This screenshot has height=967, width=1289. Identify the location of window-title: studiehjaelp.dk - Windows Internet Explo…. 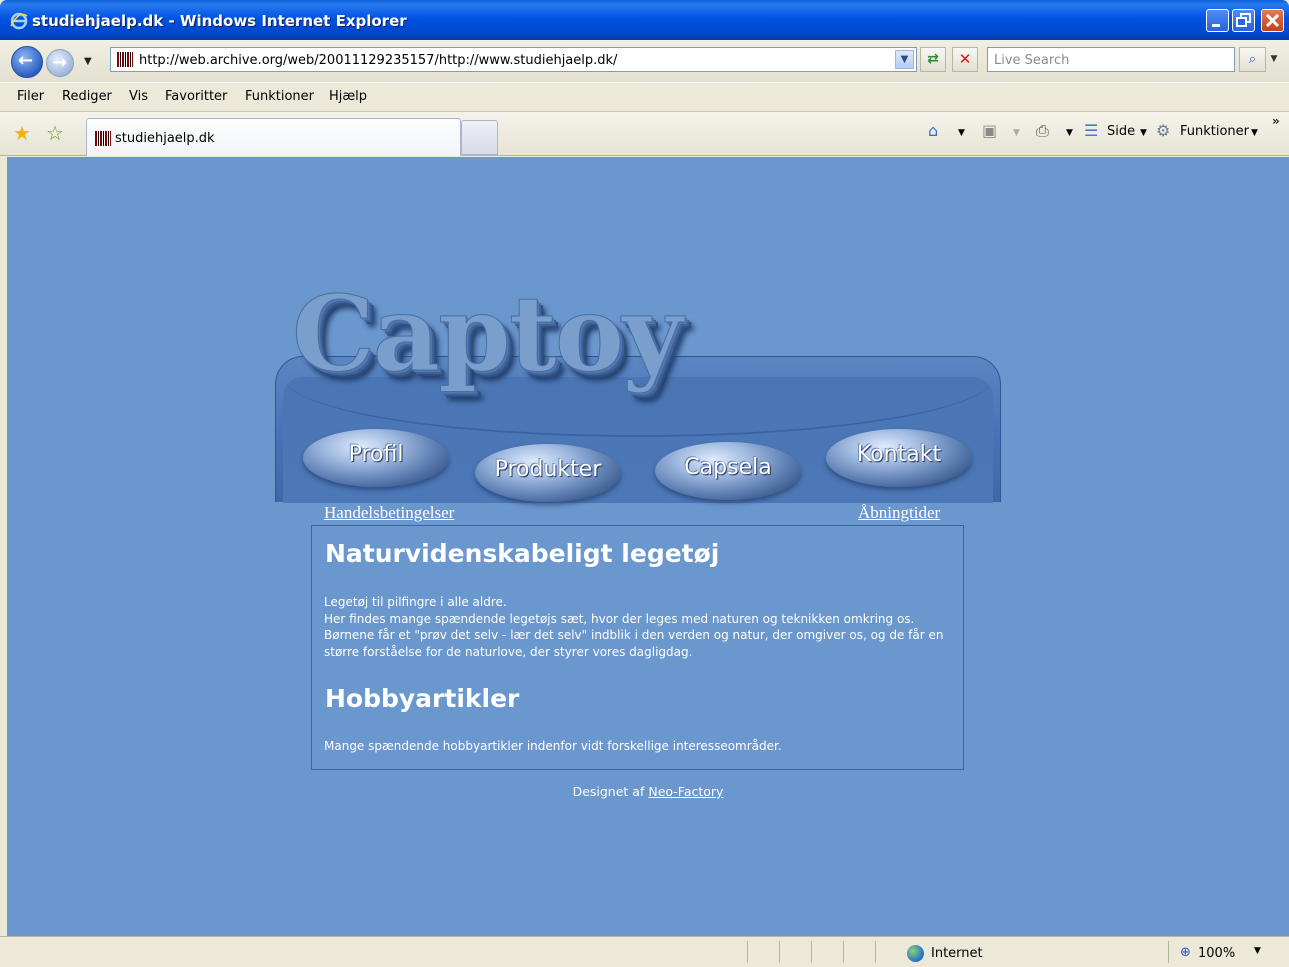
(219, 21).